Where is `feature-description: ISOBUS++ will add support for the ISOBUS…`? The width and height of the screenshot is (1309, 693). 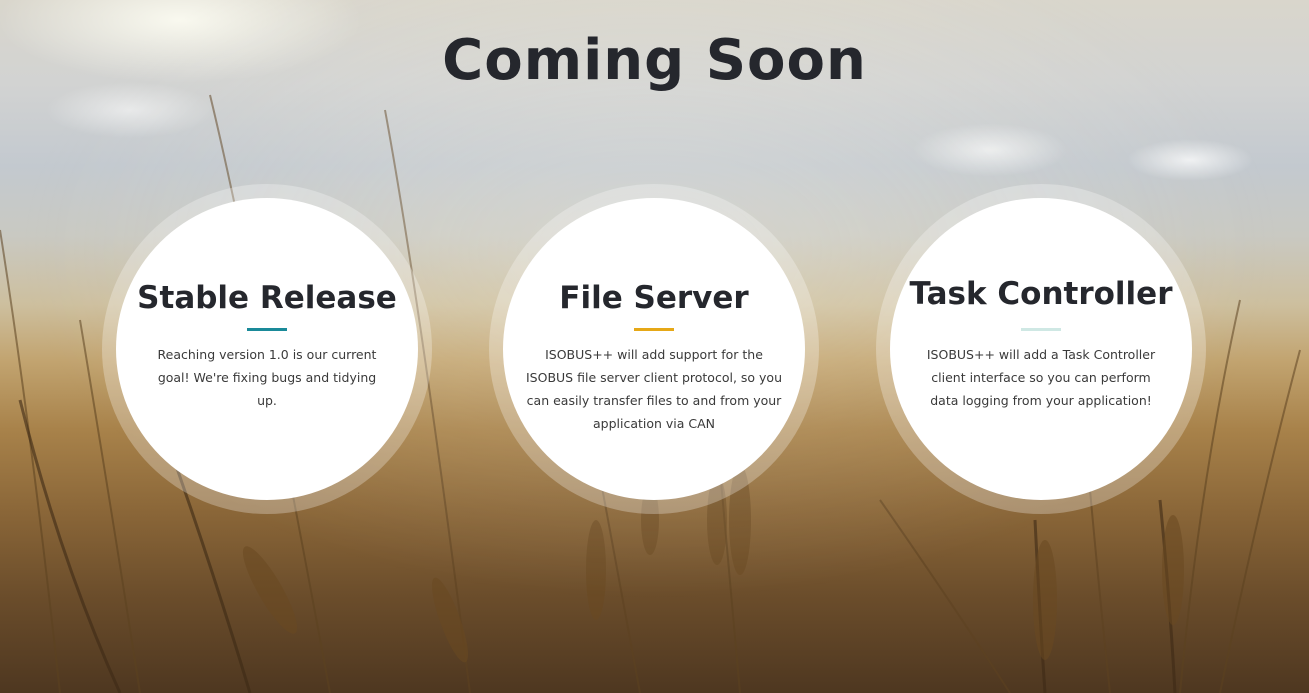 feature-description: ISOBUS++ will add support for the ISOBUS… is located at coordinates (654, 389).